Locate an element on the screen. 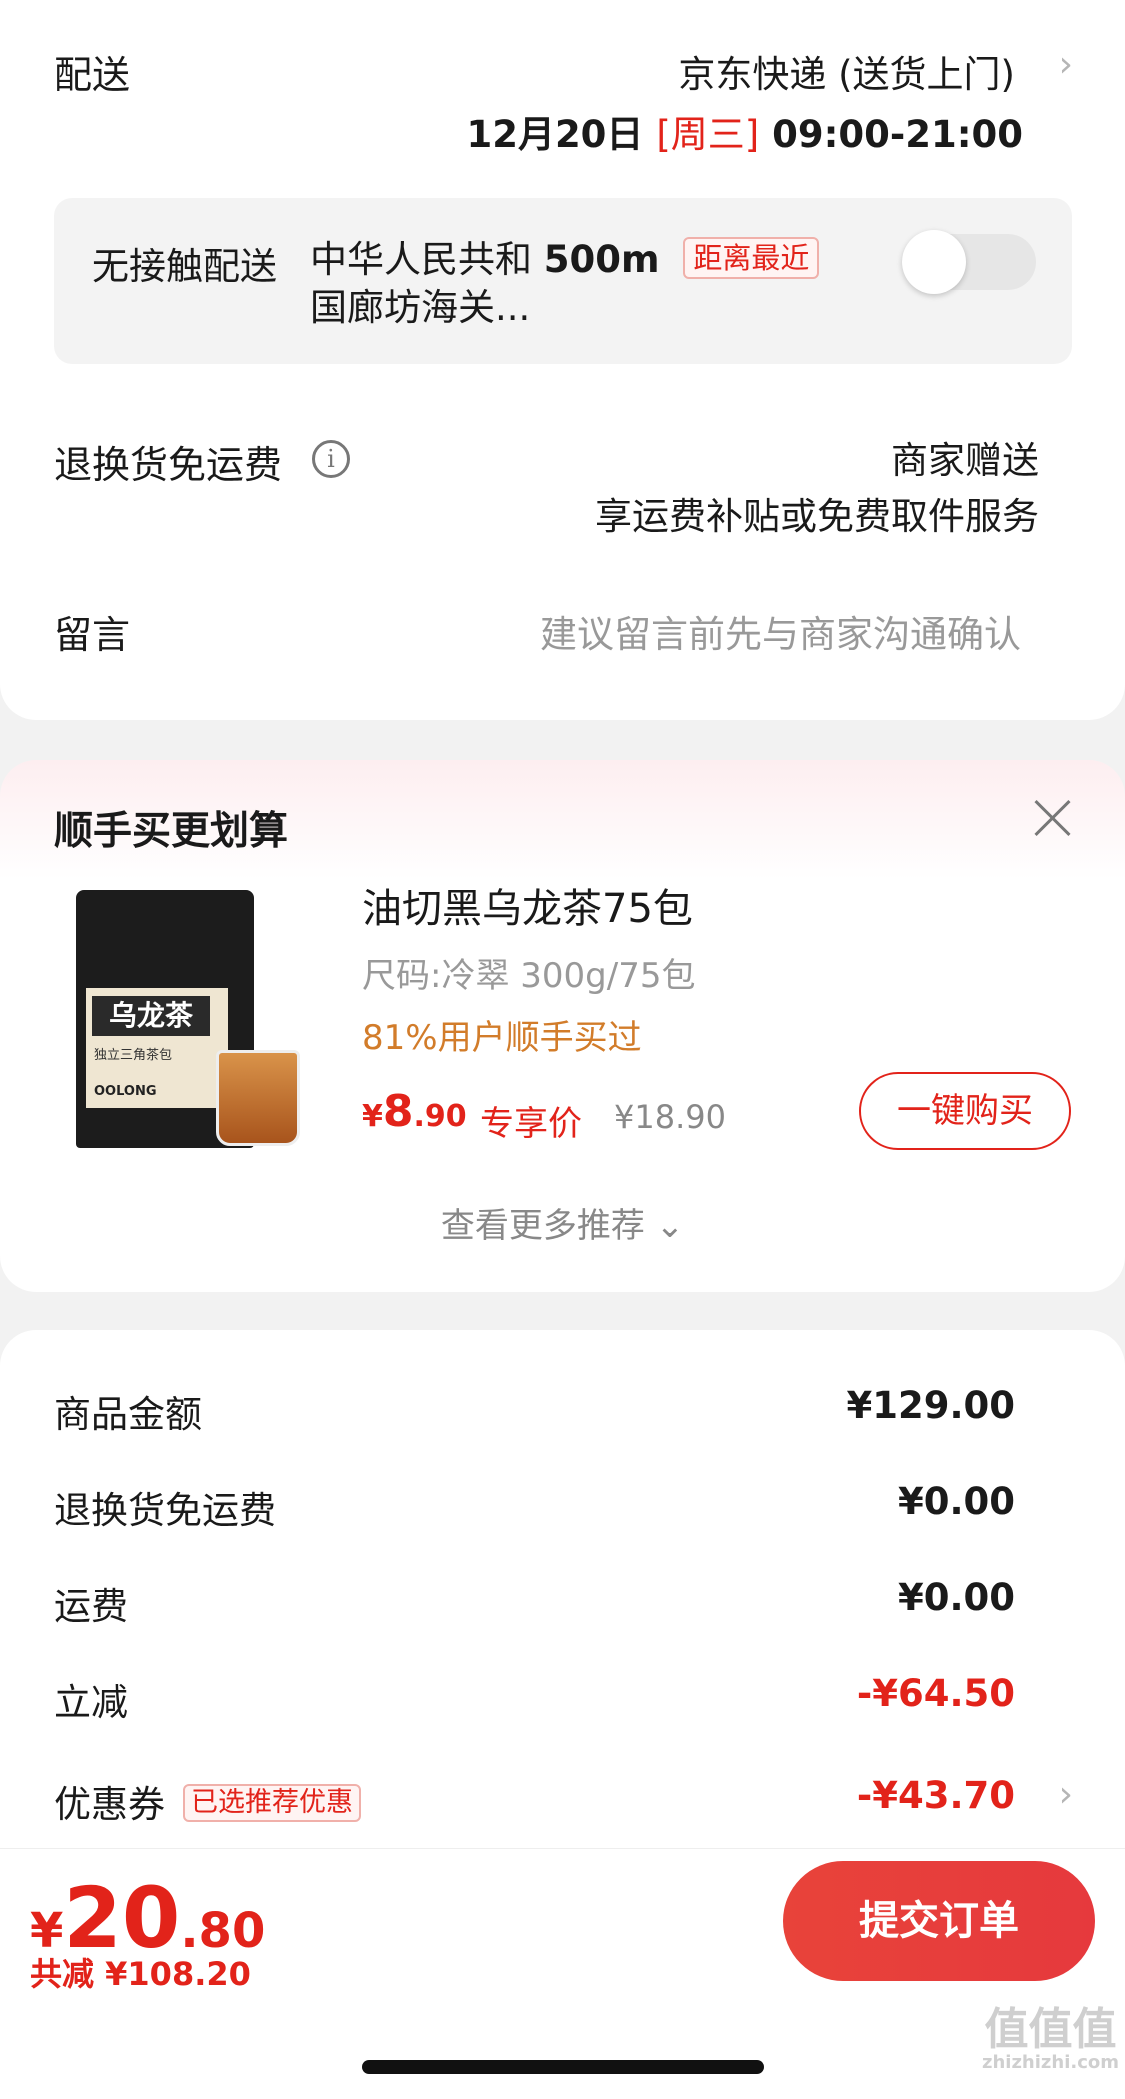 This screenshot has width=1125, height=2099. product-buyers: 81%用户顺手买过 is located at coordinates (502, 1038).